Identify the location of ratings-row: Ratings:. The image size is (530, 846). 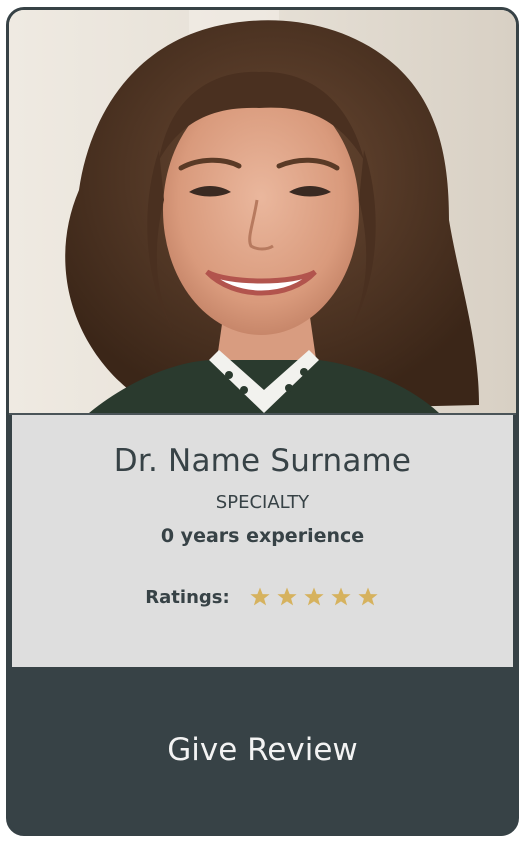
(262, 597).